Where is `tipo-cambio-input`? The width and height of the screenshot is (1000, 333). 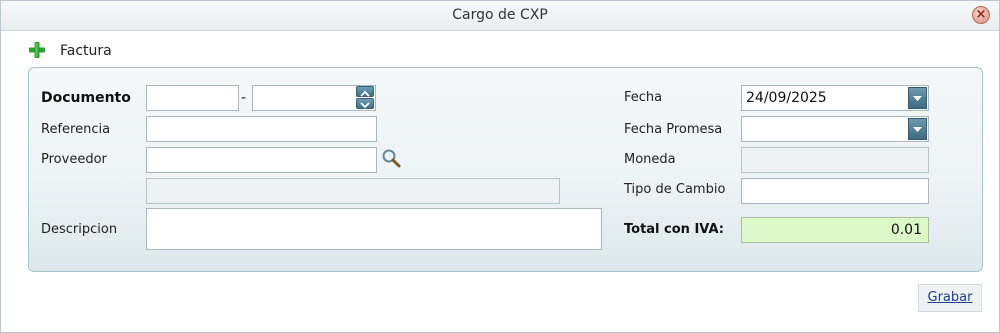
tipo-cambio-input is located at coordinates (835, 191).